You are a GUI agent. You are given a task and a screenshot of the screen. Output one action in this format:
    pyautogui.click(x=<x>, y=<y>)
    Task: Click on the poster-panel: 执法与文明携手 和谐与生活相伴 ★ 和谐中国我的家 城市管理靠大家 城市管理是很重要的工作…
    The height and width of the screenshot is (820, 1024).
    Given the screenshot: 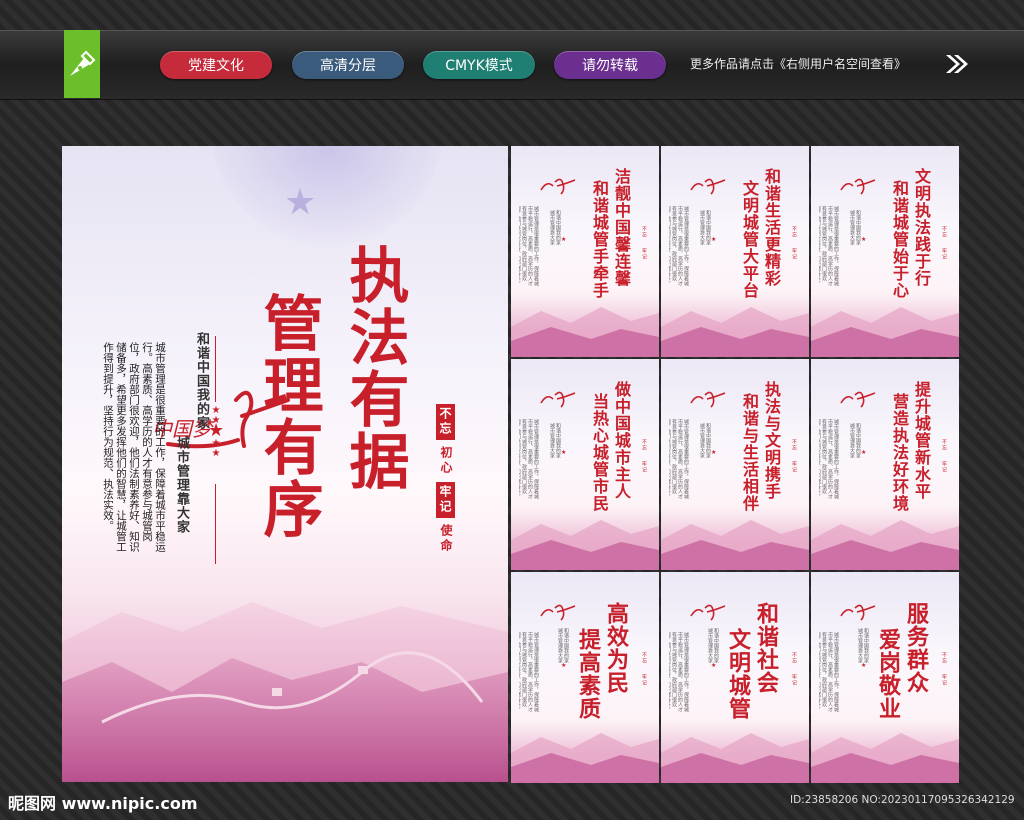 What is the action you would take?
    pyautogui.click(x=735, y=464)
    